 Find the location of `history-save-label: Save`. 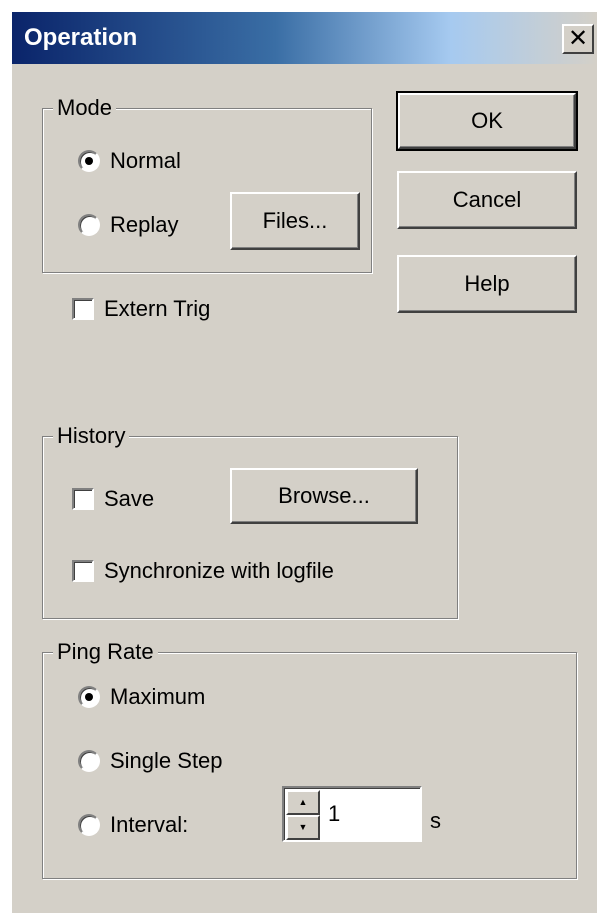

history-save-label: Save is located at coordinates (129, 498).